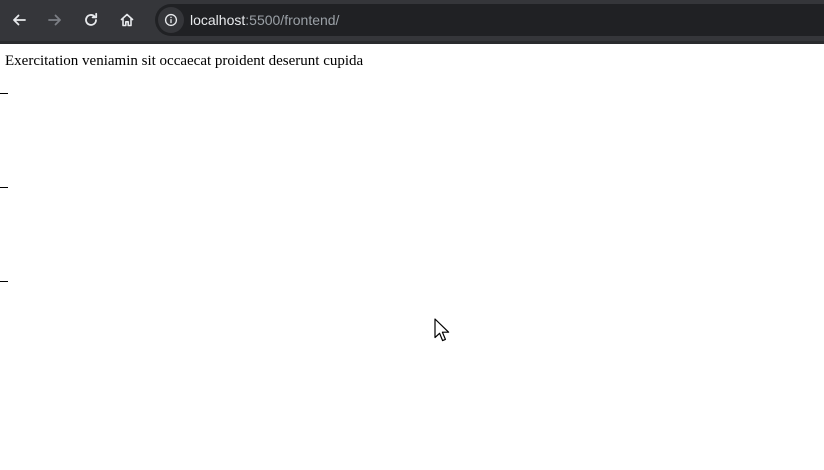  I want to click on reload-icon, so click(91, 19).